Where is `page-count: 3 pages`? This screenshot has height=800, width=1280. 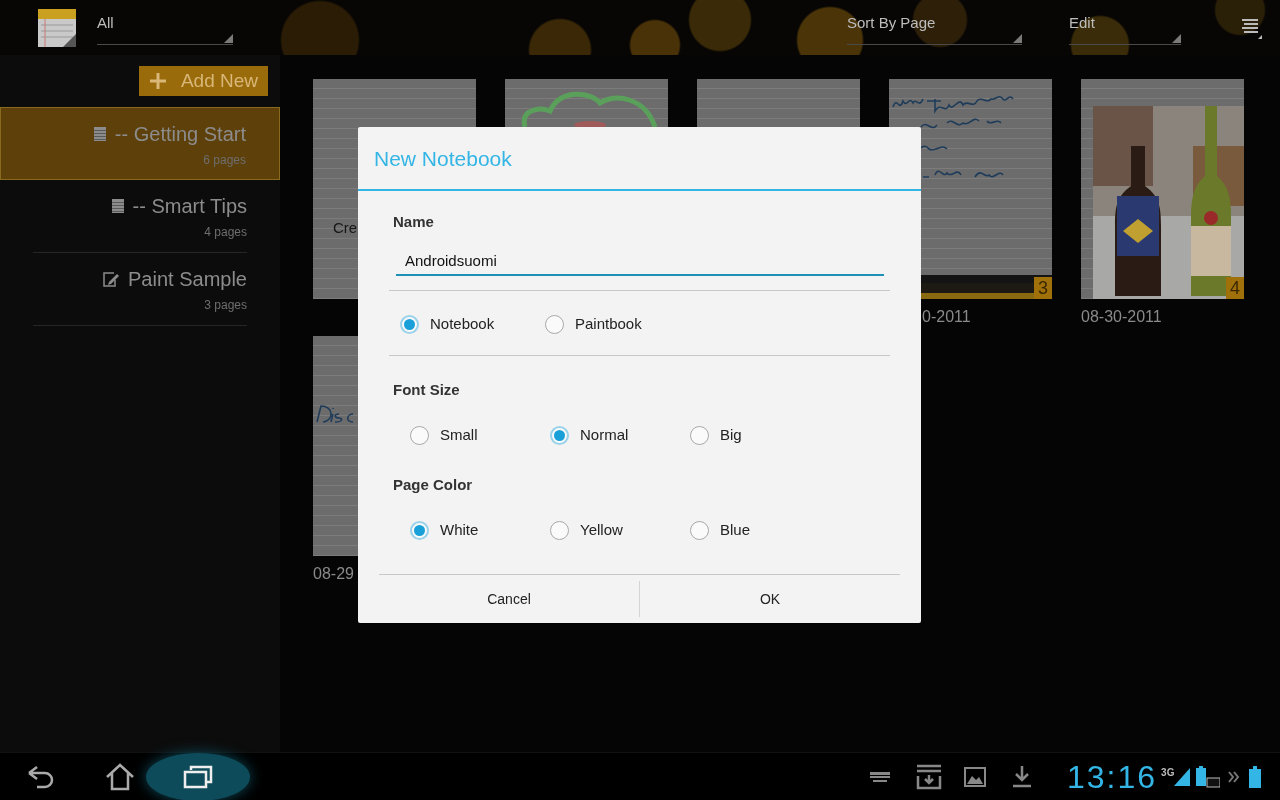 page-count: 3 pages is located at coordinates (225, 305).